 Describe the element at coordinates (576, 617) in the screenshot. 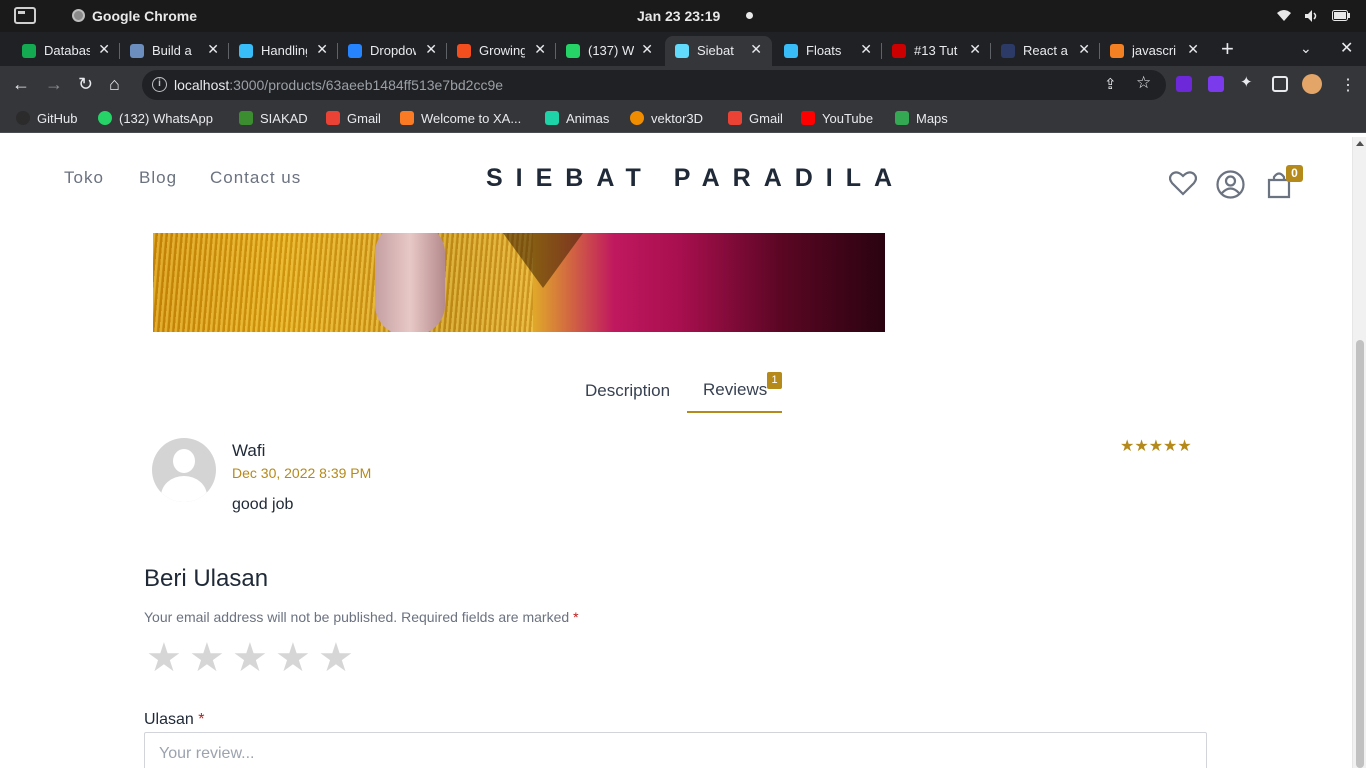

I see `required-asterisk: *` at that location.